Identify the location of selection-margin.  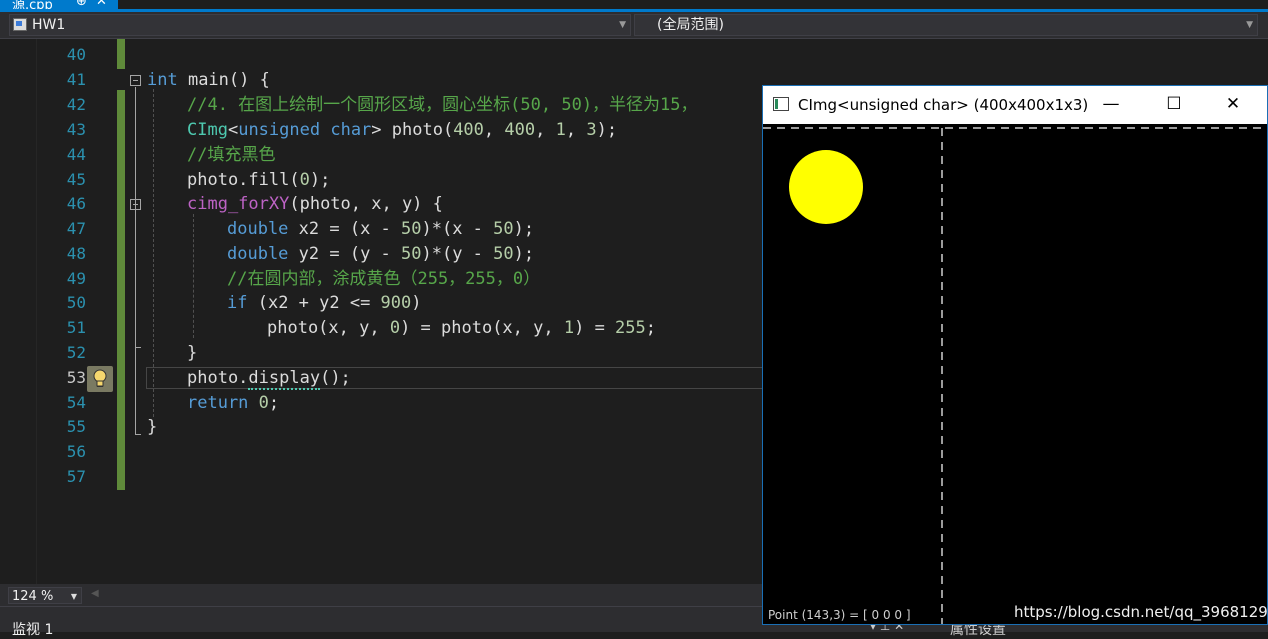
(18, 311).